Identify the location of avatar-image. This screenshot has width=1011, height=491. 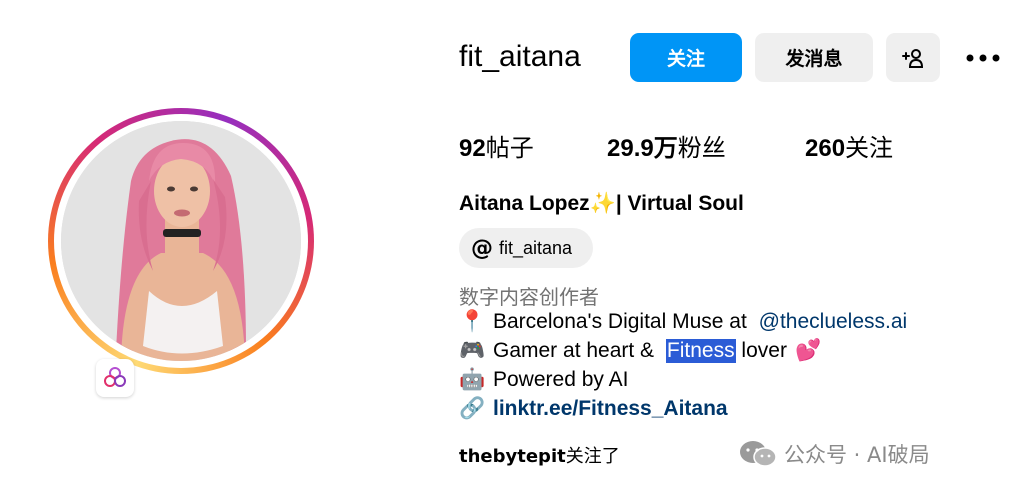
(181, 241).